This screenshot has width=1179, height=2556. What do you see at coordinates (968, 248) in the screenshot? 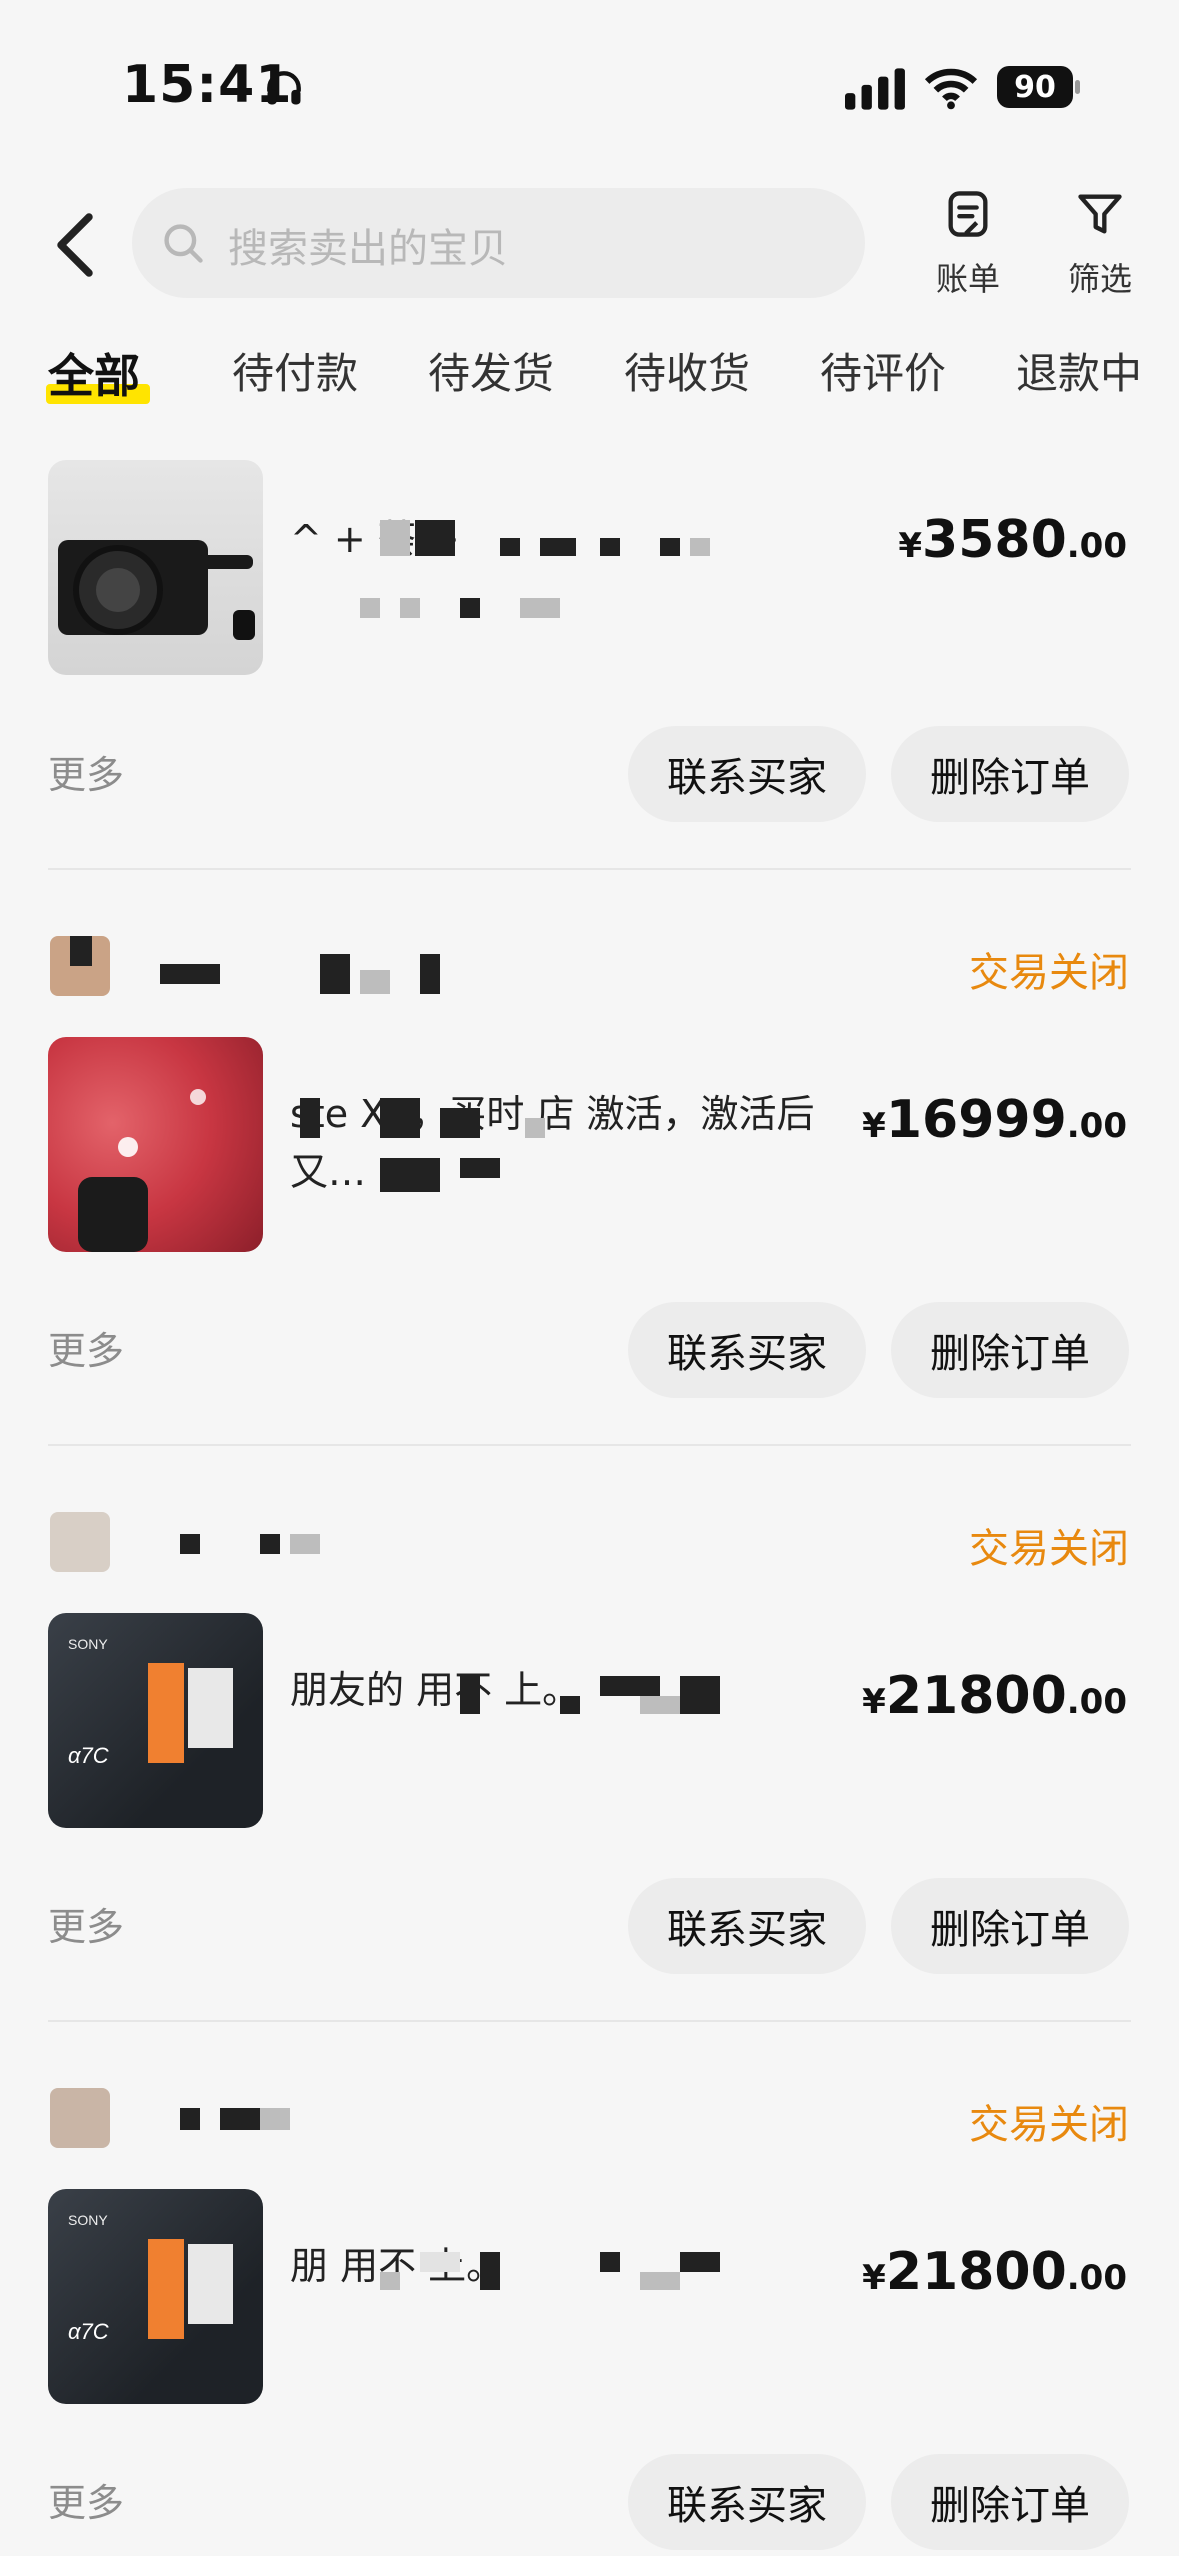
I see `bill-button: 账单` at bounding box center [968, 248].